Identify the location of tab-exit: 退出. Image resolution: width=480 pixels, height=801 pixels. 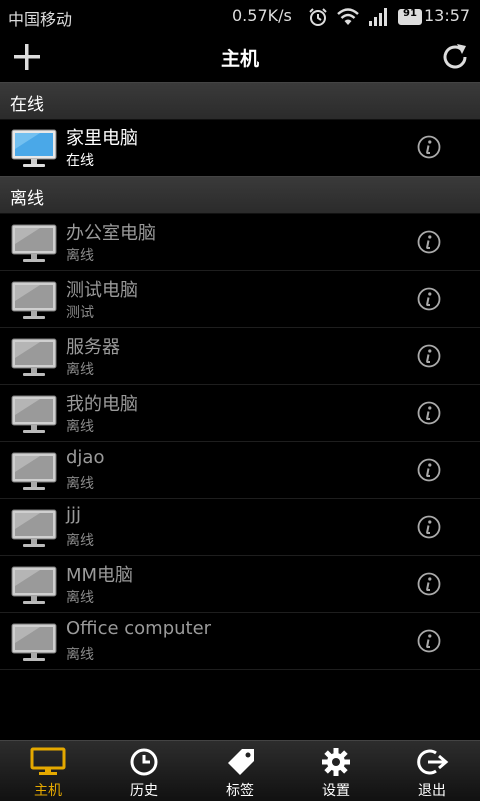
(432, 771).